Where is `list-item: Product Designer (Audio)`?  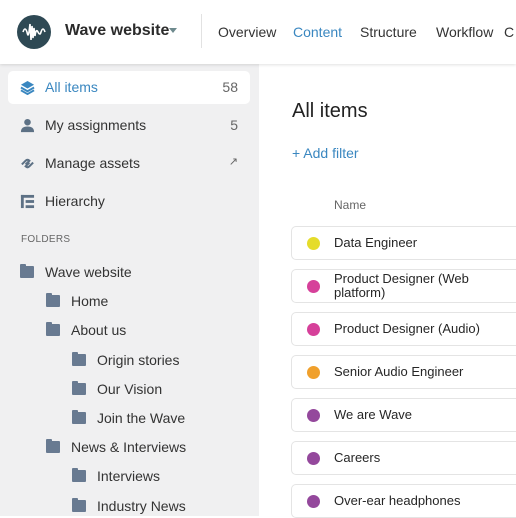 list-item: Product Designer (Audio) is located at coordinates (403, 329).